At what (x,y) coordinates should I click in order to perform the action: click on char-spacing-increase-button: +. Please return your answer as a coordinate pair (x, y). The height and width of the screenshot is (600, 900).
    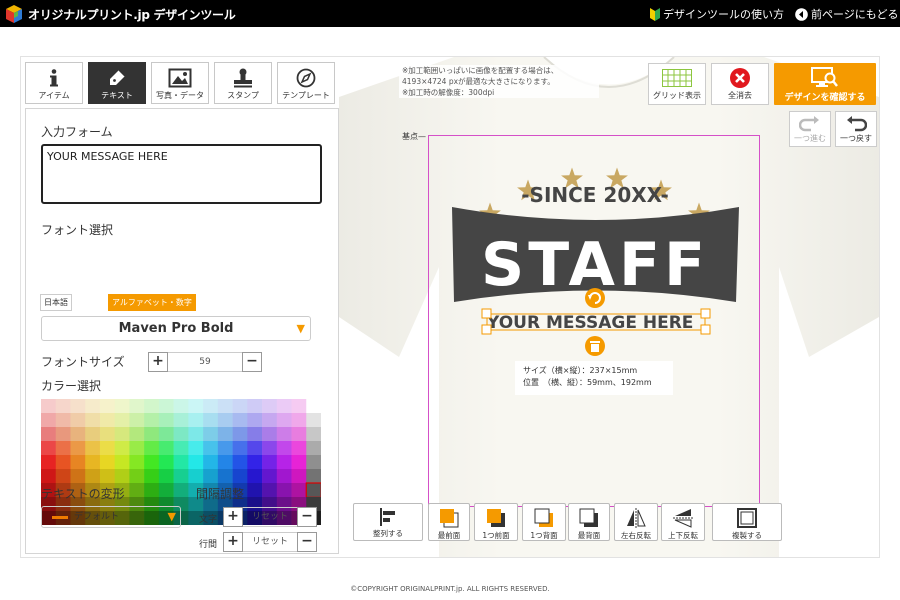
    Looking at the image, I should click on (233, 517).